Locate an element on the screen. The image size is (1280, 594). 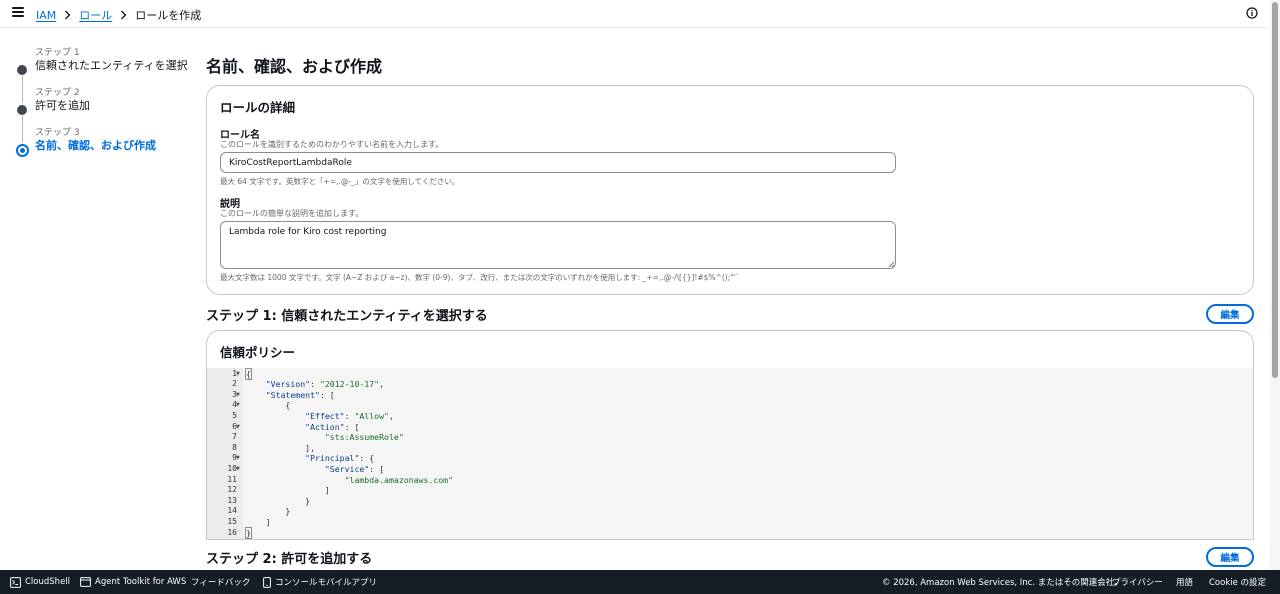
line-number: 8 is located at coordinates (234, 447).